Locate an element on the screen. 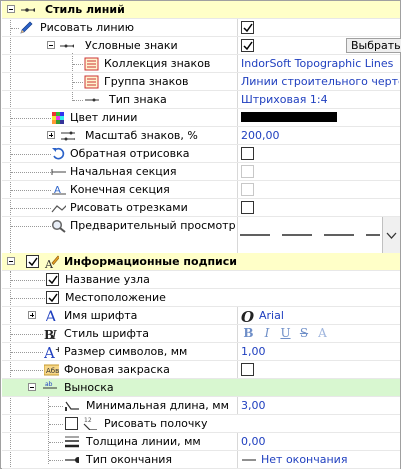 The height and width of the screenshot is (469, 401). font-size-value: 1,00 is located at coordinates (253, 351).